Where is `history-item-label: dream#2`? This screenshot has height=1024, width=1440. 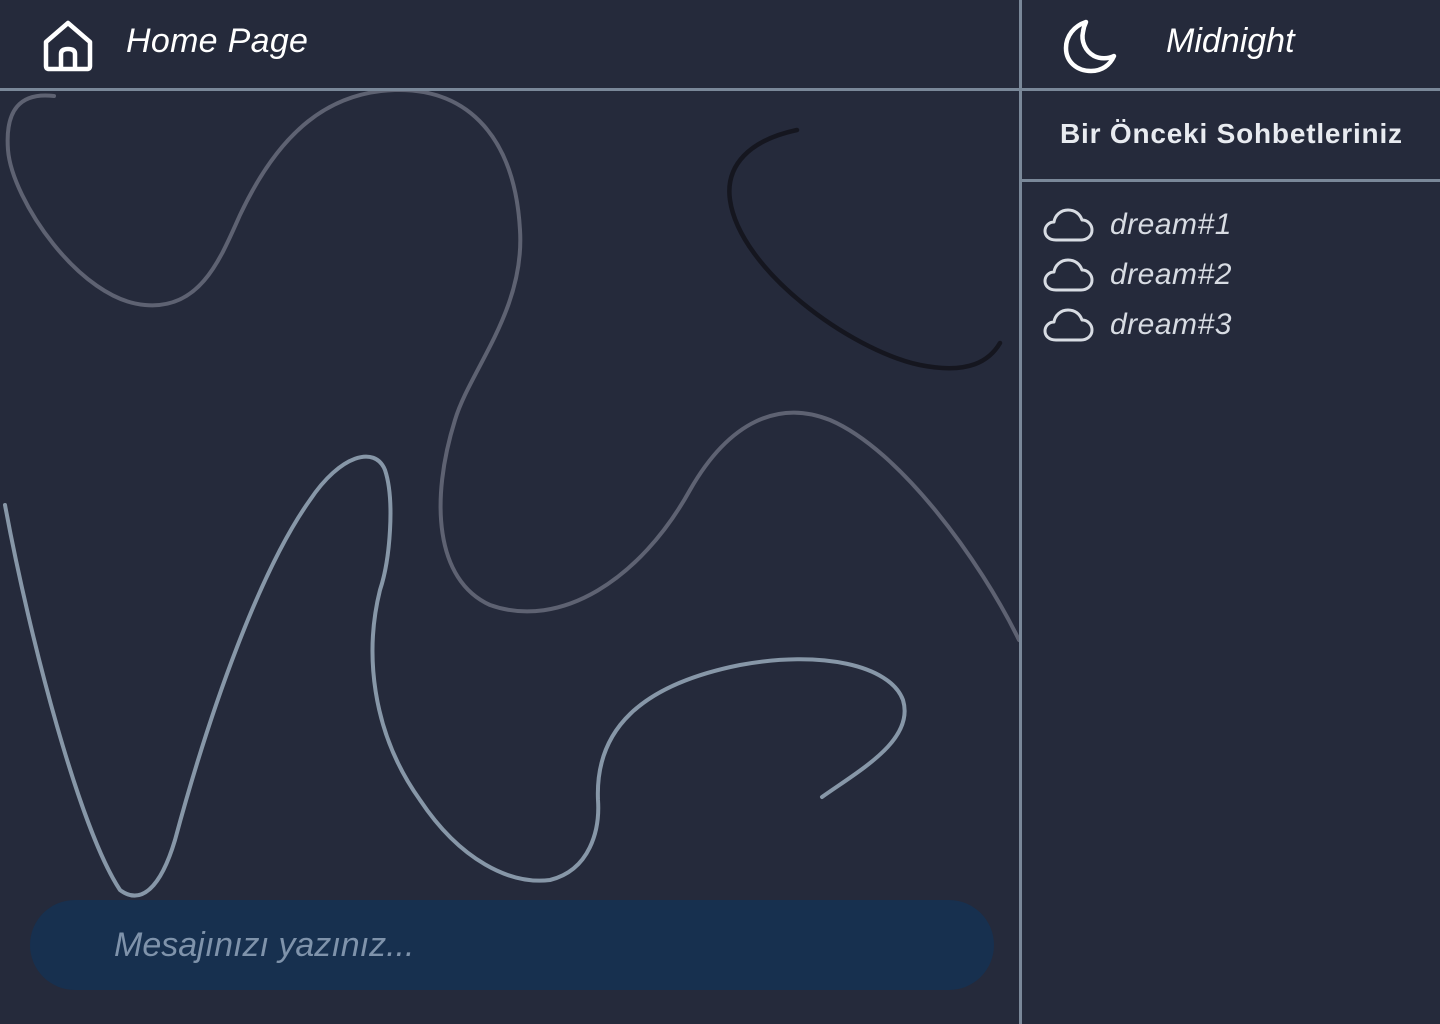 history-item-label: dream#2 is located at coordinates (1171, 274).